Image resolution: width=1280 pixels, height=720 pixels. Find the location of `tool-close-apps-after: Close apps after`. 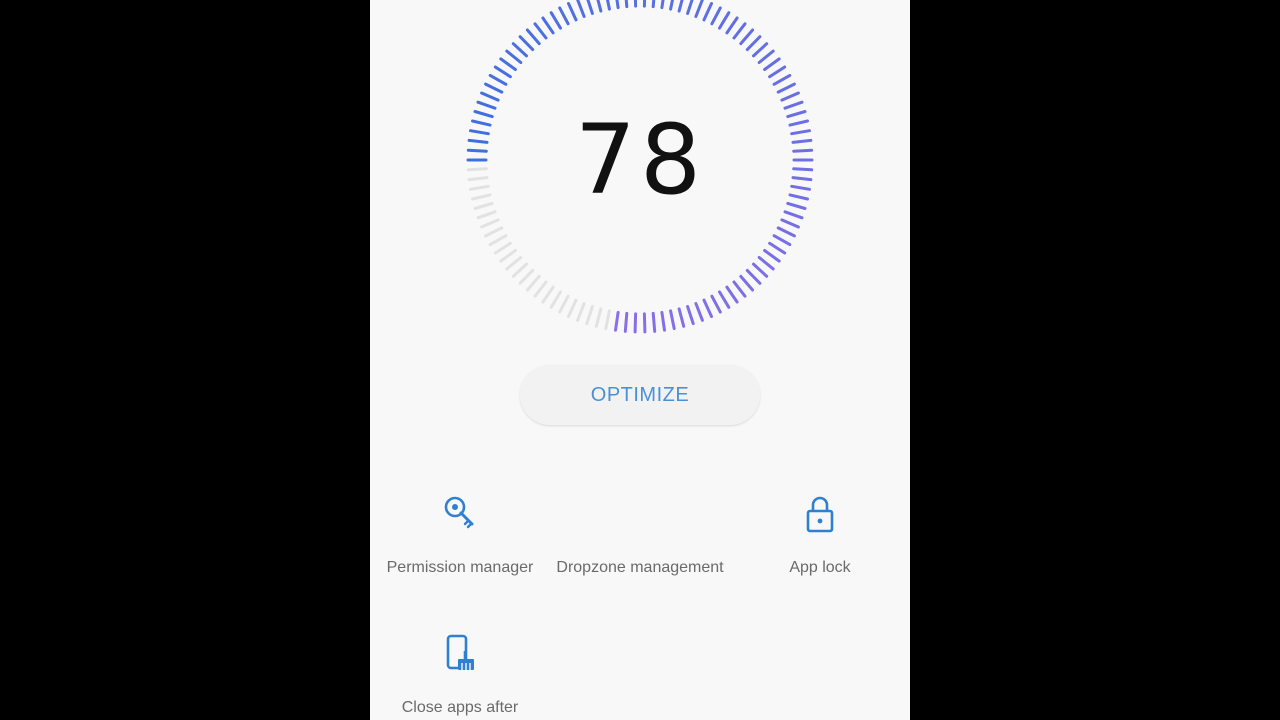

tool-close-apps-after: Close apps after is located at coordinates (460, 676).